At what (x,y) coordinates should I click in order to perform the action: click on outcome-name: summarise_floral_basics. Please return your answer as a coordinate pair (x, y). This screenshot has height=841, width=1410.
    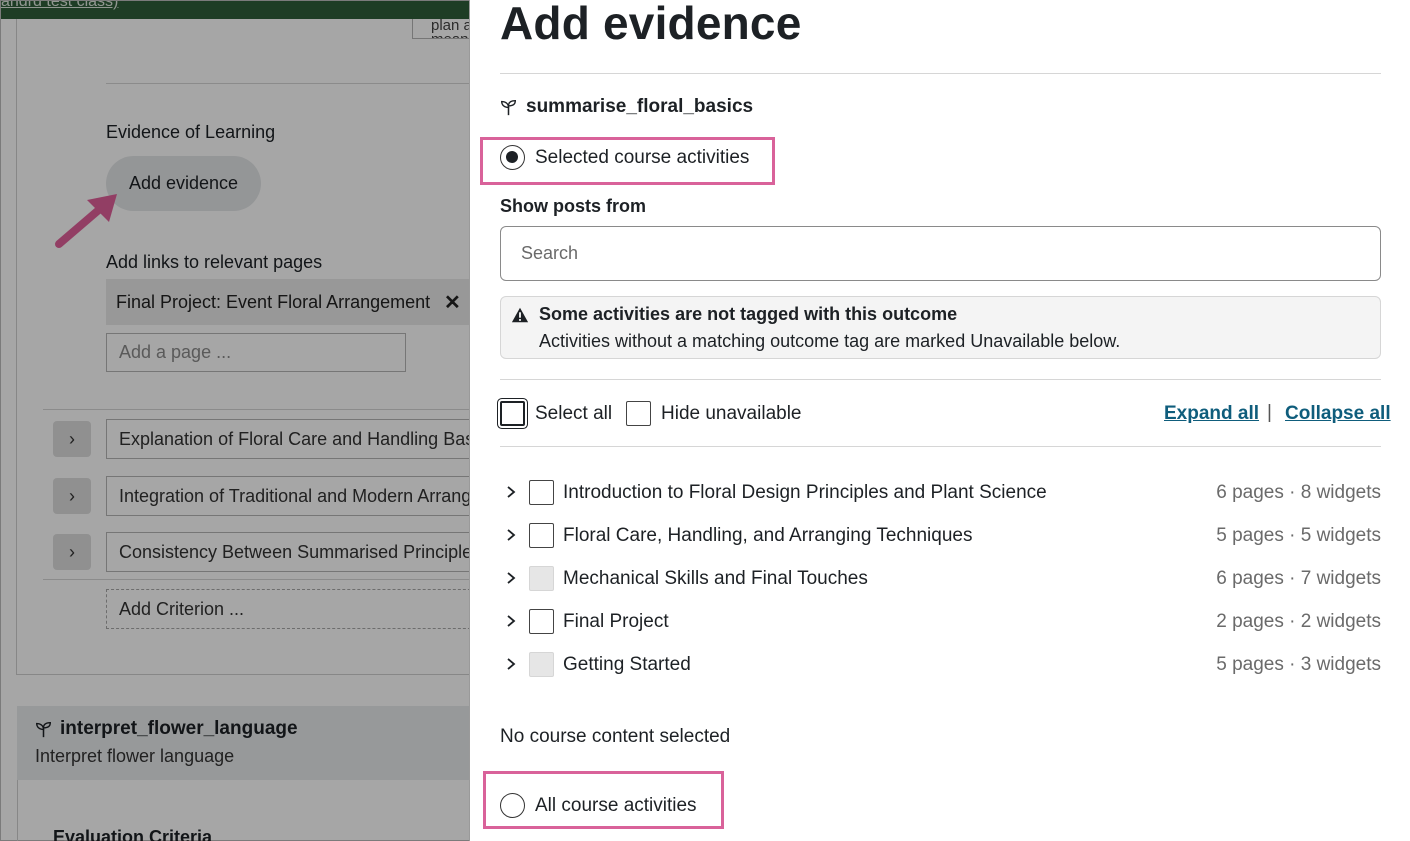
    Looking at the image, I should click on (640, 106).